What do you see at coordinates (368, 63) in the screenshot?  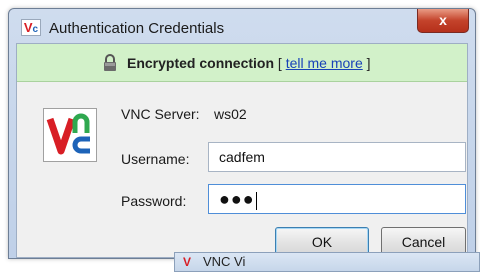 I see `bracket-close: ]` at bounding box center [368, 63].